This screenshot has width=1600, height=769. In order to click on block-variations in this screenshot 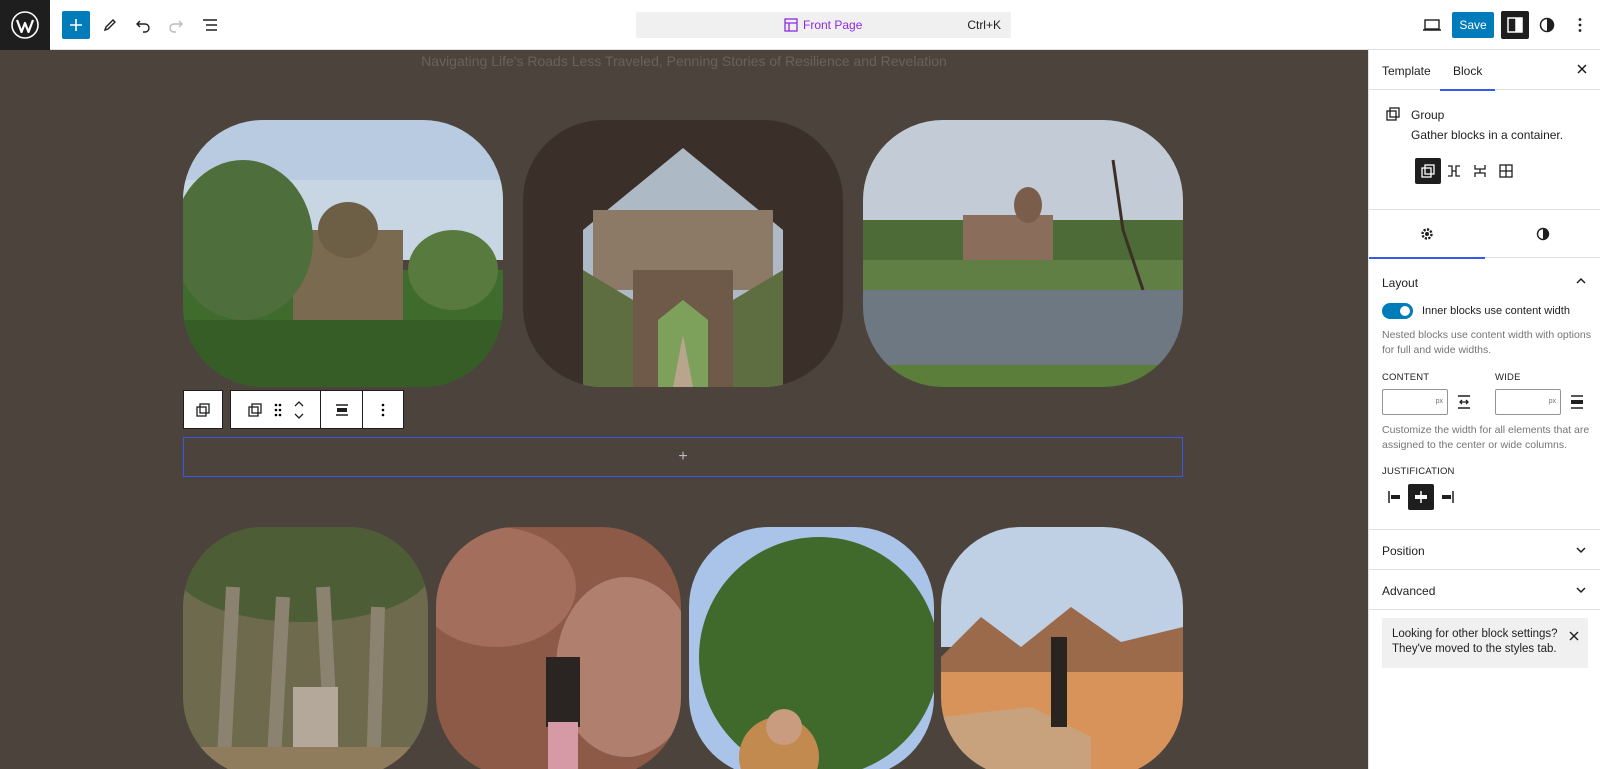, I will do `click(1467, 171)`.